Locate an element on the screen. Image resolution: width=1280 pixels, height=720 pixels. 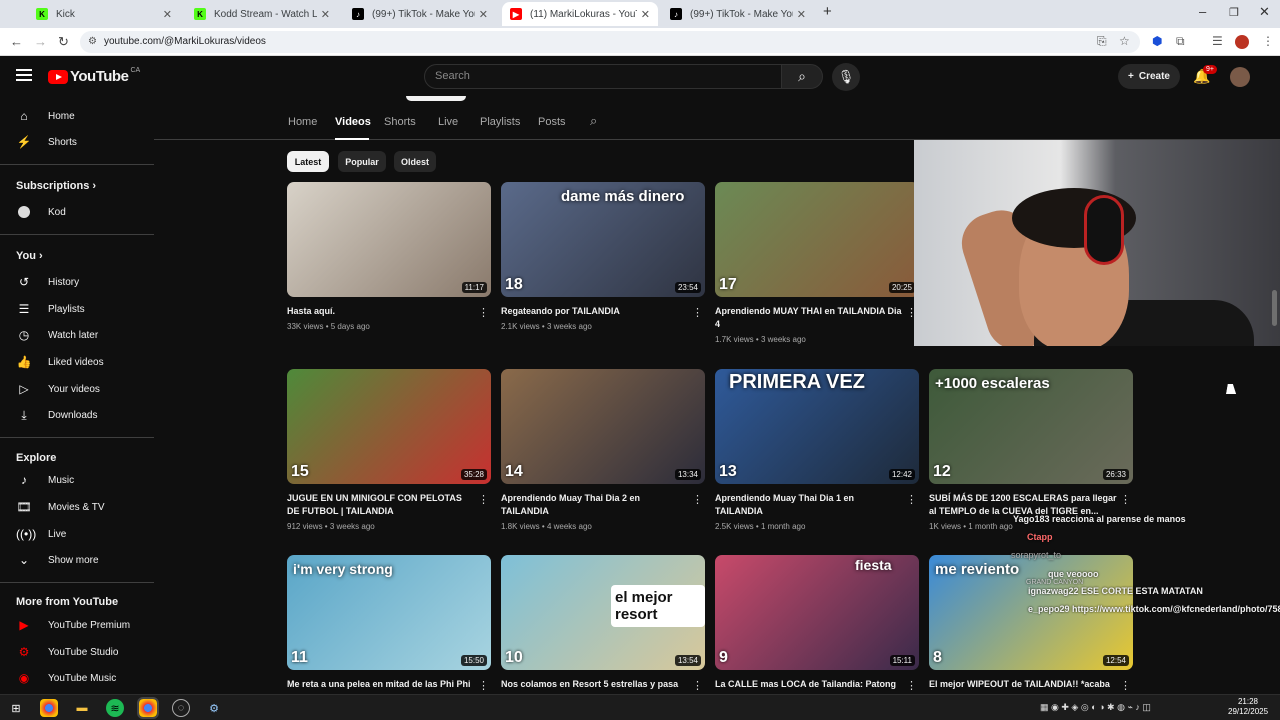
sidebar-item-live: ((•)) Live is located at coordinates (77, 534).